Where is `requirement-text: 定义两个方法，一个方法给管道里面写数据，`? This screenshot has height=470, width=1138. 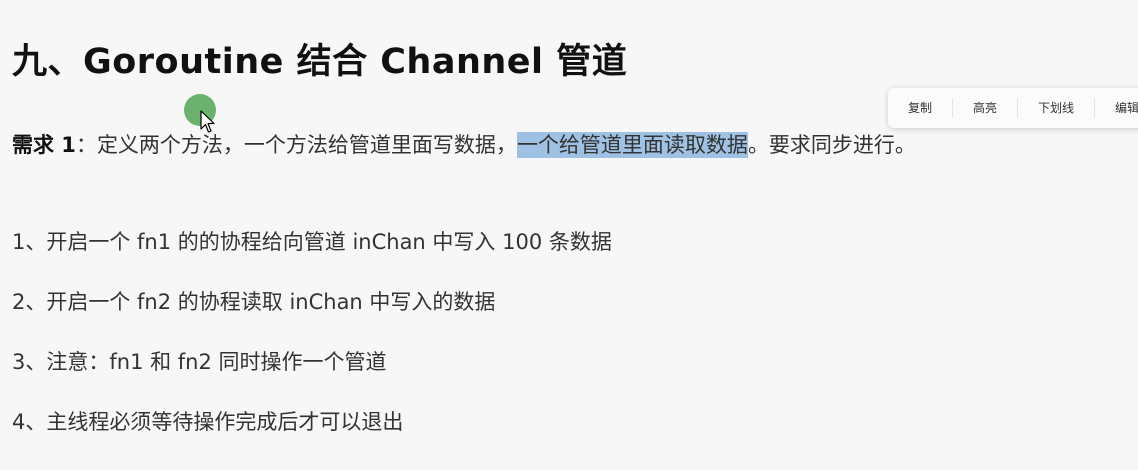 requirement-text: 定义两个方法，一个方法给管道里面写数据， is located at coordinates (306, 145).